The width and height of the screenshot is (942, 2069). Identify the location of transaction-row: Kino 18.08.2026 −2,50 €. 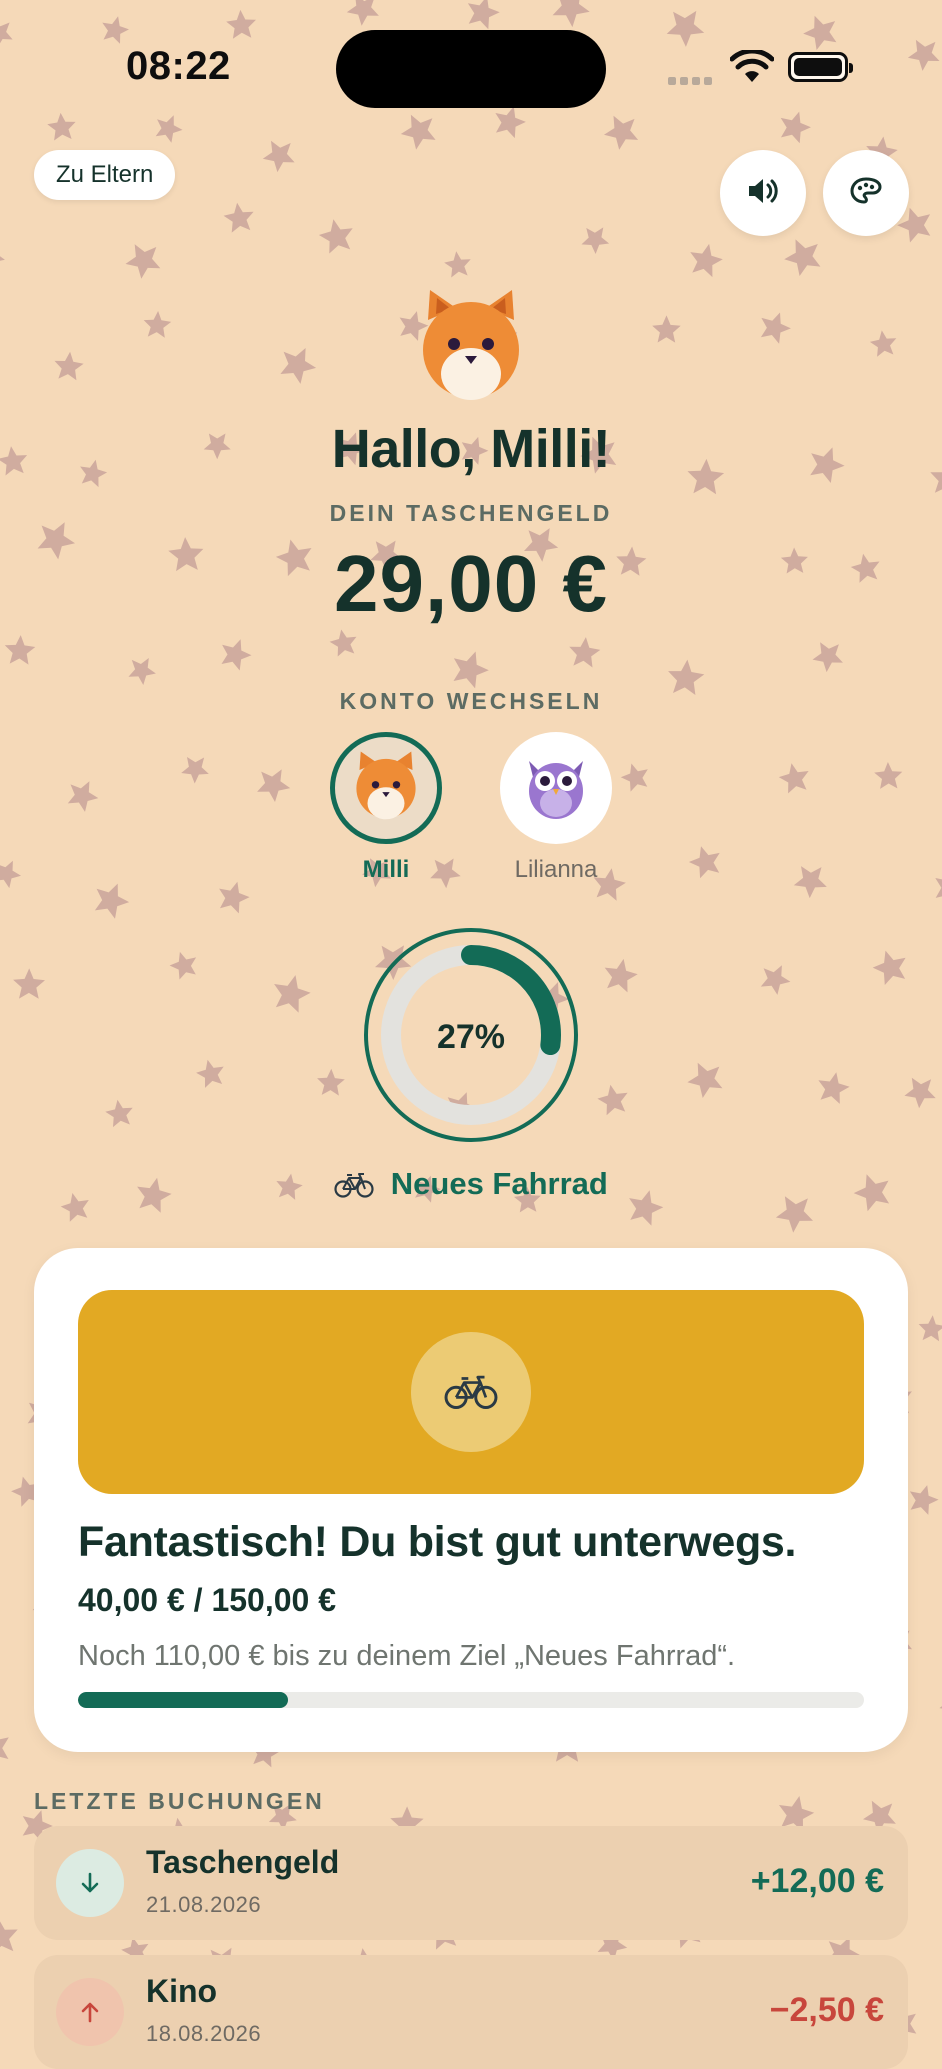
(471, 2012).